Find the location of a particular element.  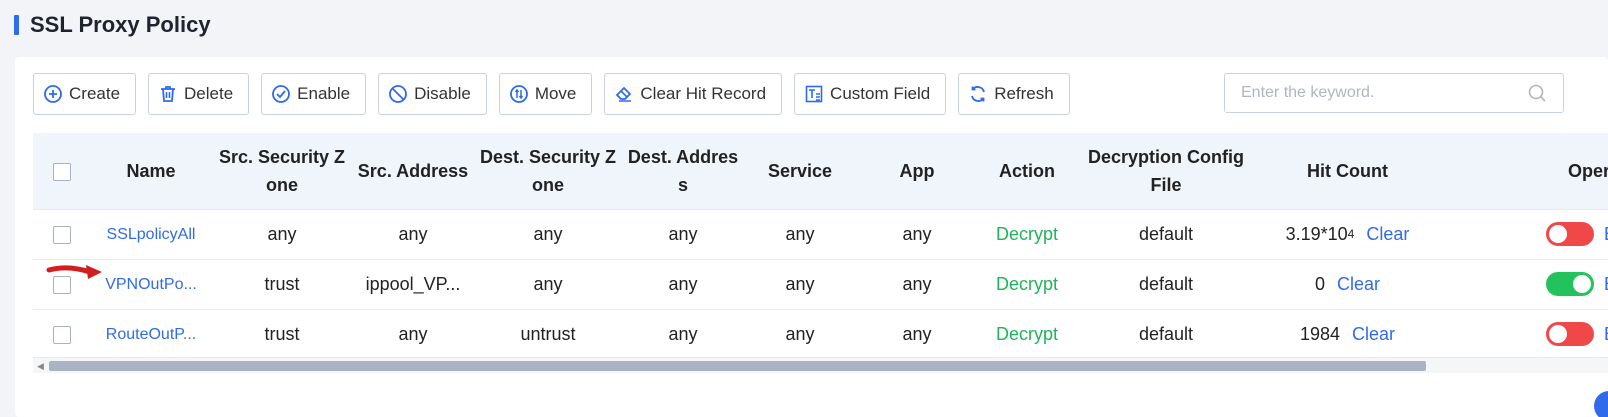

hit-count-value: 1984 is located at coordinates (1320, 333).